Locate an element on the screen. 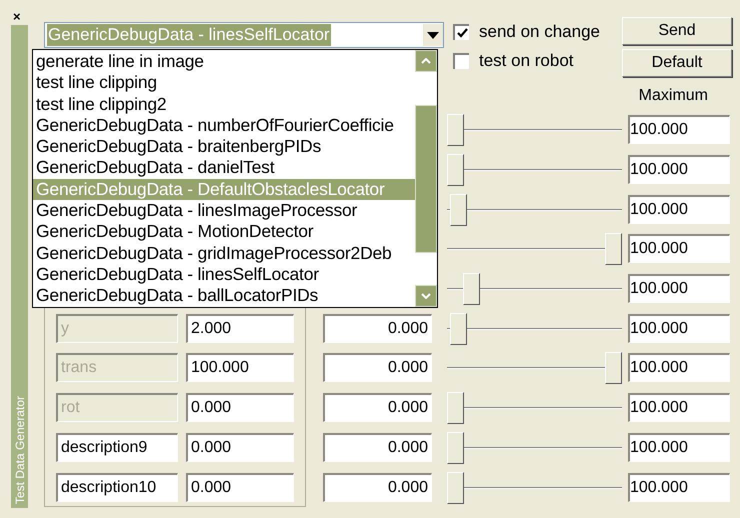  checkbox-label: send on change is located at coordinates (539, 32).